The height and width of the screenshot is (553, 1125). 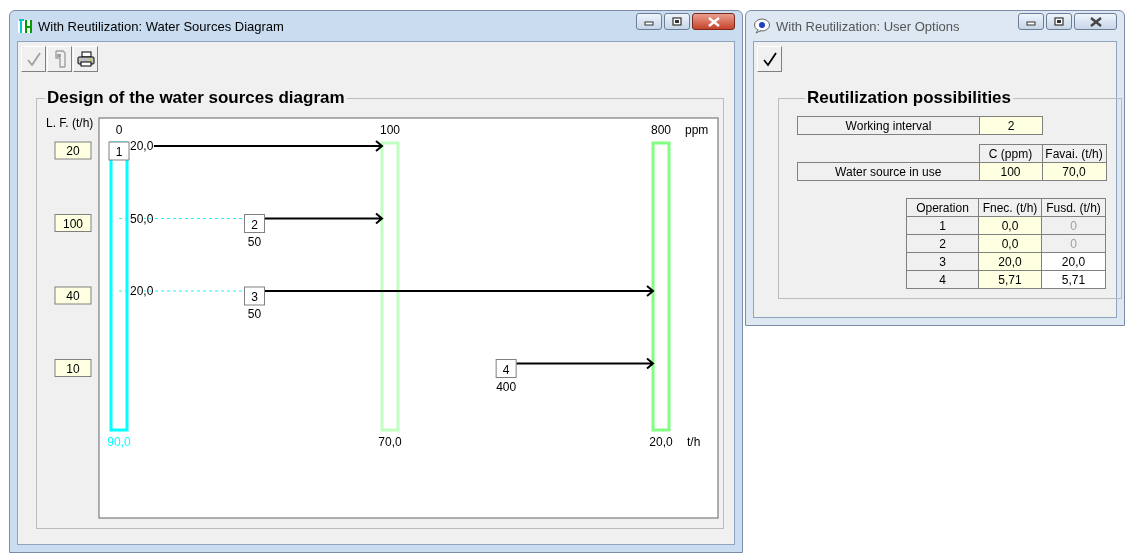 What do you see at coordinates (1010, 207) in the screenshot?
I see `column-header: Fnec. (t/h)` at bounding box center [1010, 207].